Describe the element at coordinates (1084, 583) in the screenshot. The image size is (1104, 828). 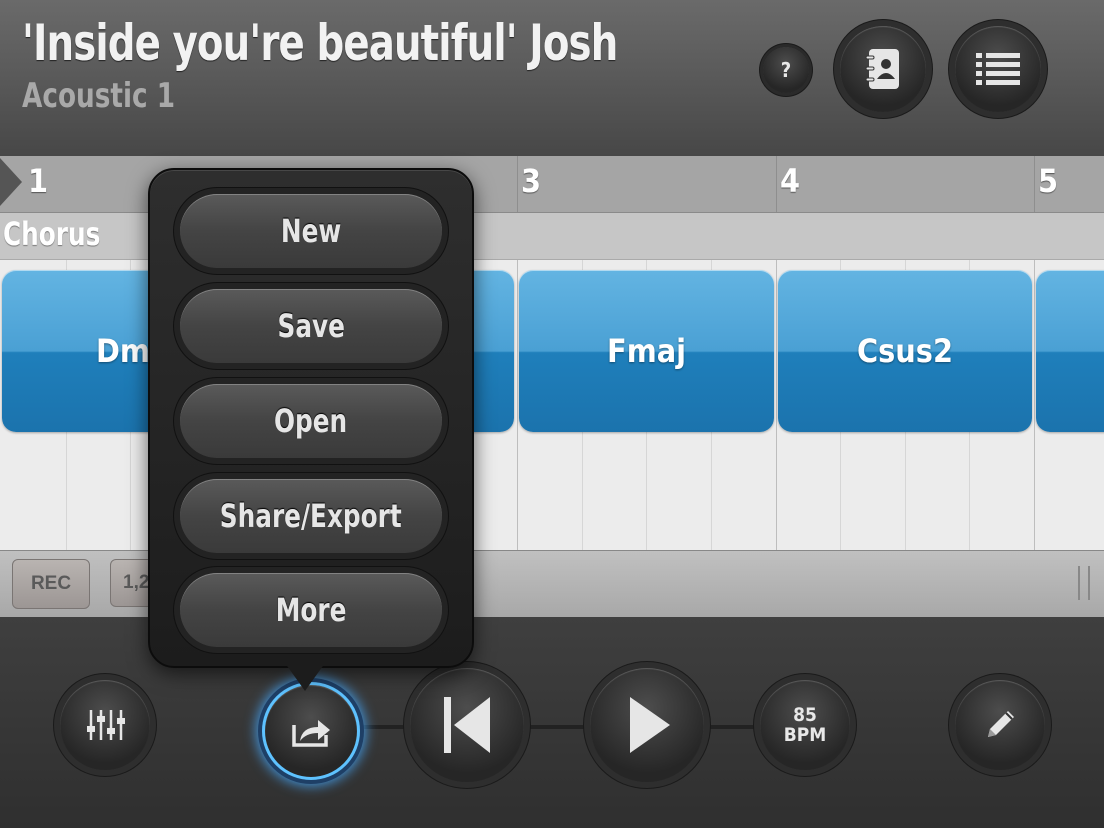
I see `scroll-handle` at that location.